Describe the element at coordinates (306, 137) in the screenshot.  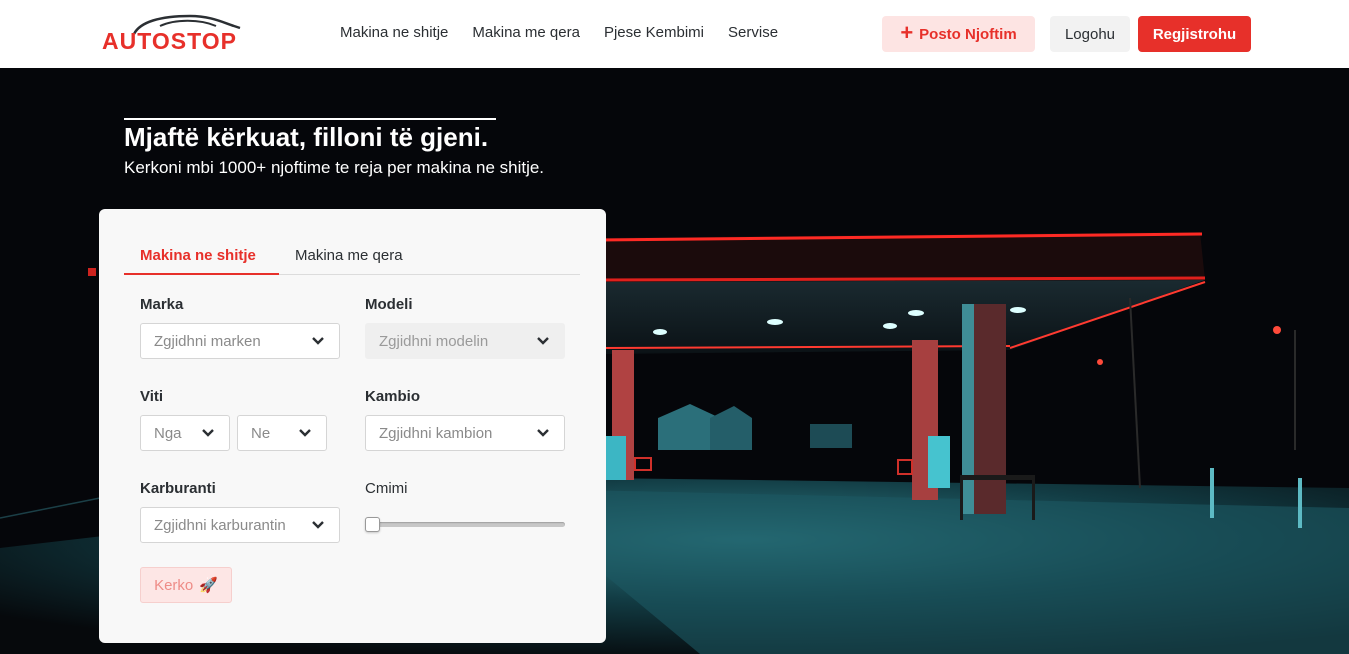
I see `hero-title: Mjaftë kërkuat, filloni të gjeni.` at that location.